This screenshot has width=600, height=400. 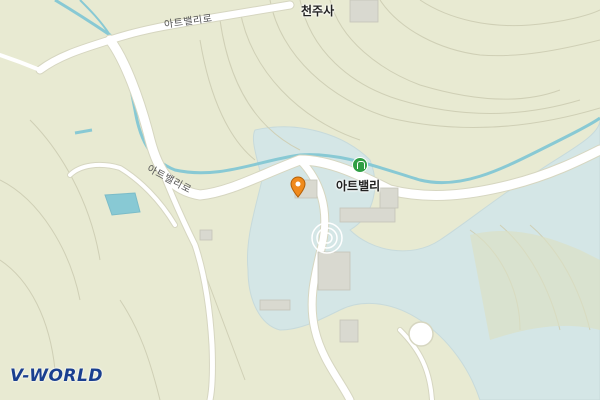 What do you see at coordinates (421, 334) in the screenshot?
I see `roundabout` at bounding box center [421, 334].